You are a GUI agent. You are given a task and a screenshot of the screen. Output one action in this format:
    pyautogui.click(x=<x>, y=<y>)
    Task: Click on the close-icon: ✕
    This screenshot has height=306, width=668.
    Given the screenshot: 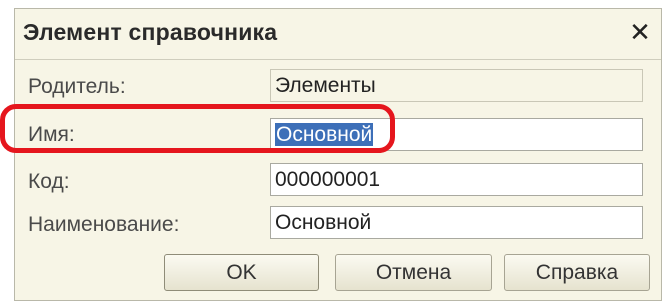 What is the action you would take?
    pyautogui.click(x=640, y=32)
    